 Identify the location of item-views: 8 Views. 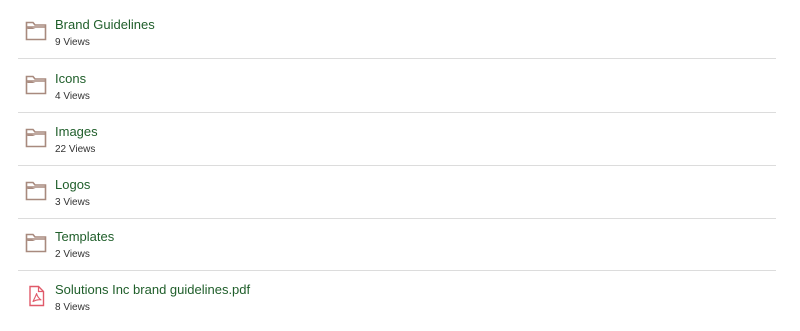
(72, 307).